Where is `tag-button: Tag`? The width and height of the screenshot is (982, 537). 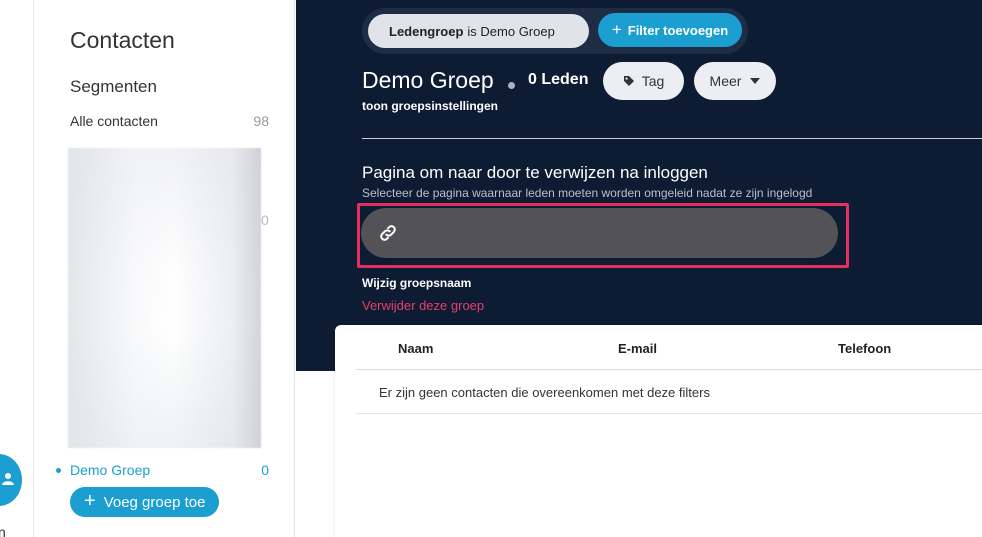
tag-button: Tag is located at coordinates (643, 81).